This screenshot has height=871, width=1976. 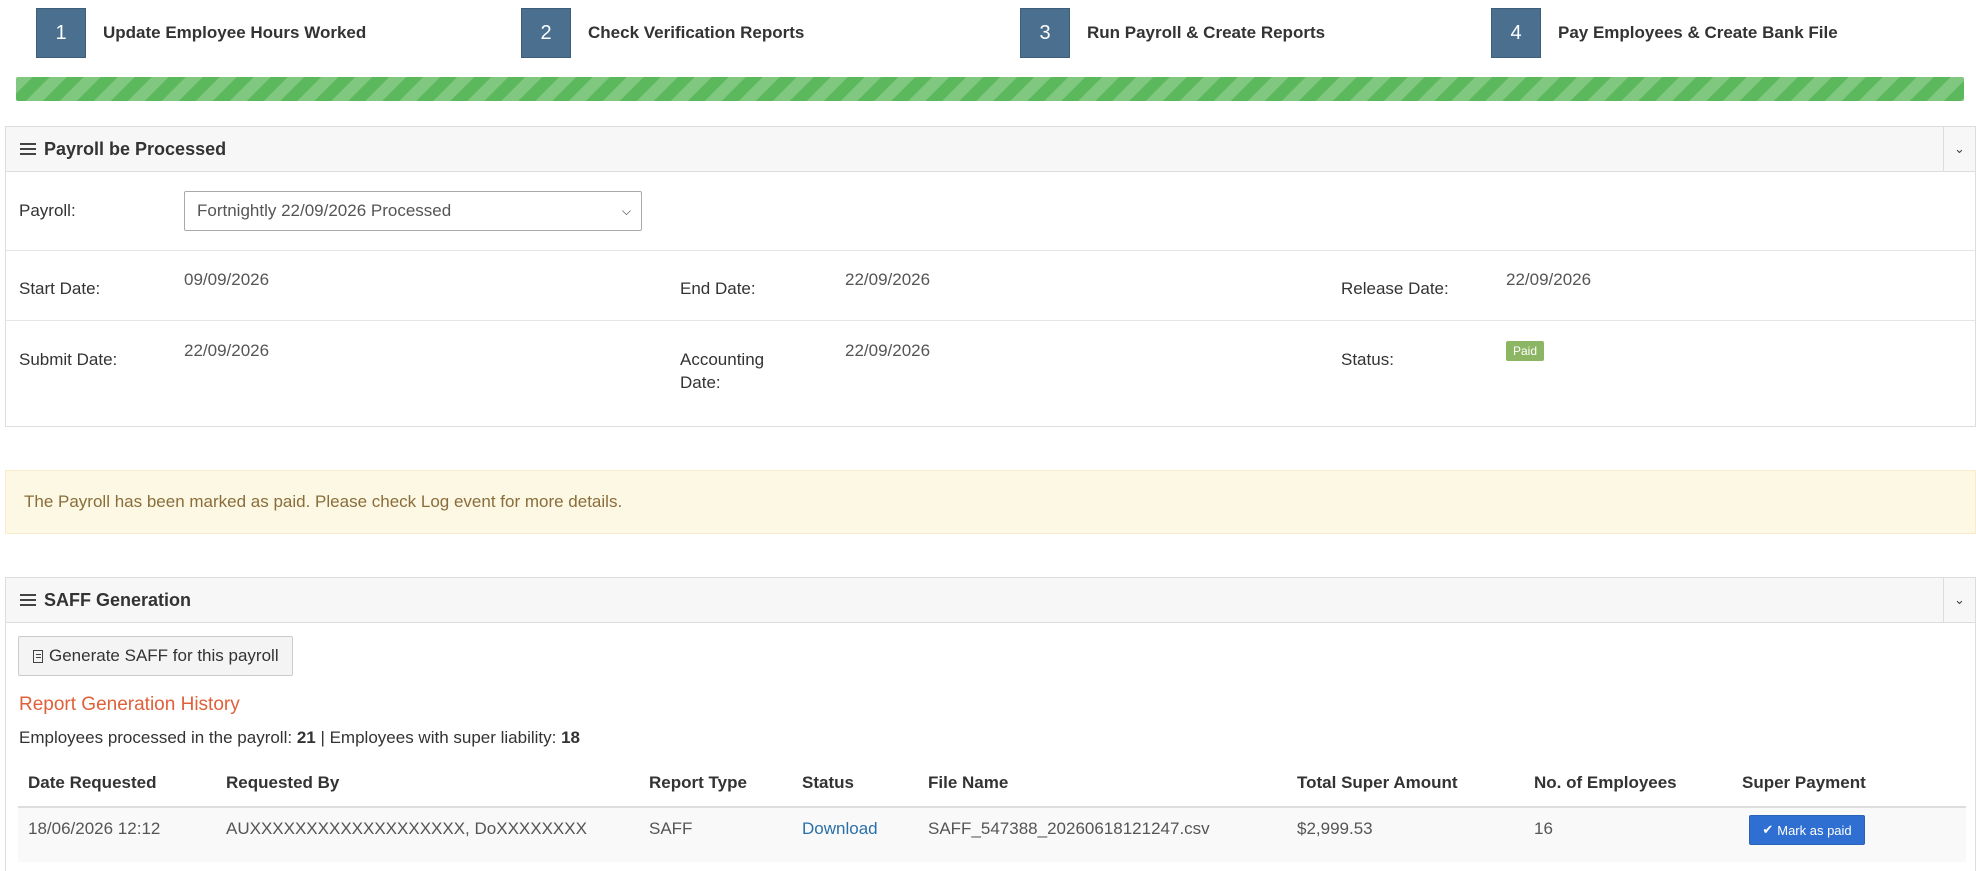 What do you see at coordinates (888, 350) in the screenshot?
I see `accounting-date-value: 22/09/2026` at bounding box center [888, 350].